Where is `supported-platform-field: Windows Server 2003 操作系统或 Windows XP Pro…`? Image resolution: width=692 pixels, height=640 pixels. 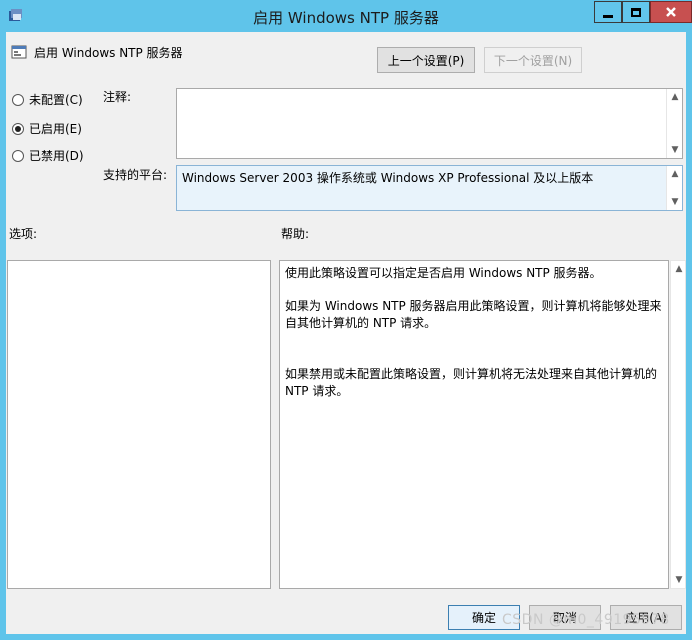 supported-platform-field: Windows Server 2003 操作系统或 Windows XP Pro… is located at coordinates (429, 188).